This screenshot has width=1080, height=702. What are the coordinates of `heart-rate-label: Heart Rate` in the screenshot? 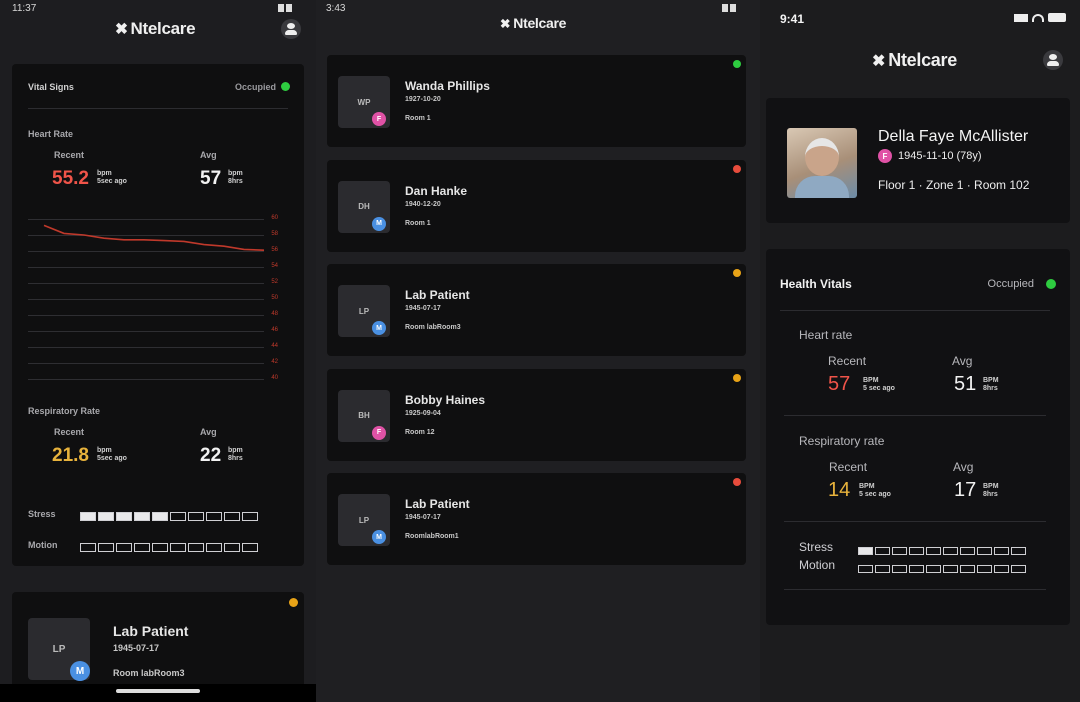 It's located at (51, 134).